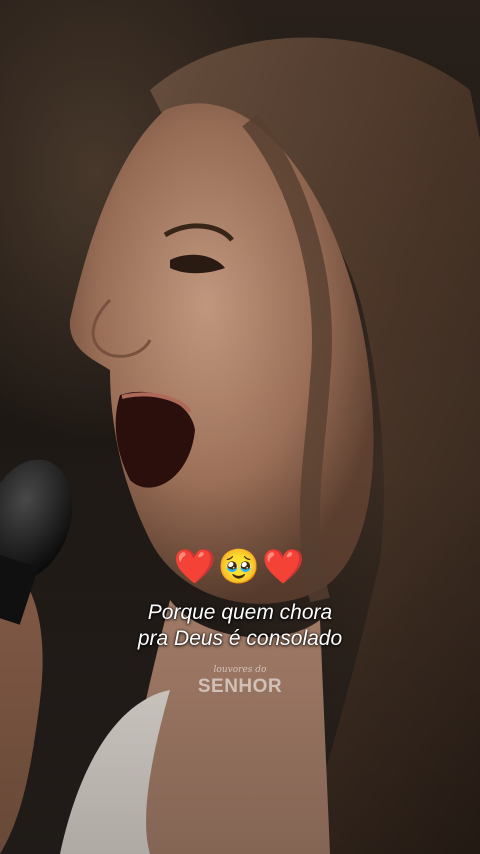  I want to click on emoji-hearts: ❤️🥹❤️, so click(240, 567).